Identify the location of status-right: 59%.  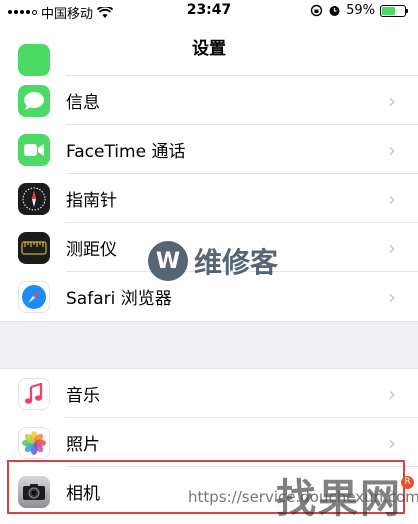
(359, 10).